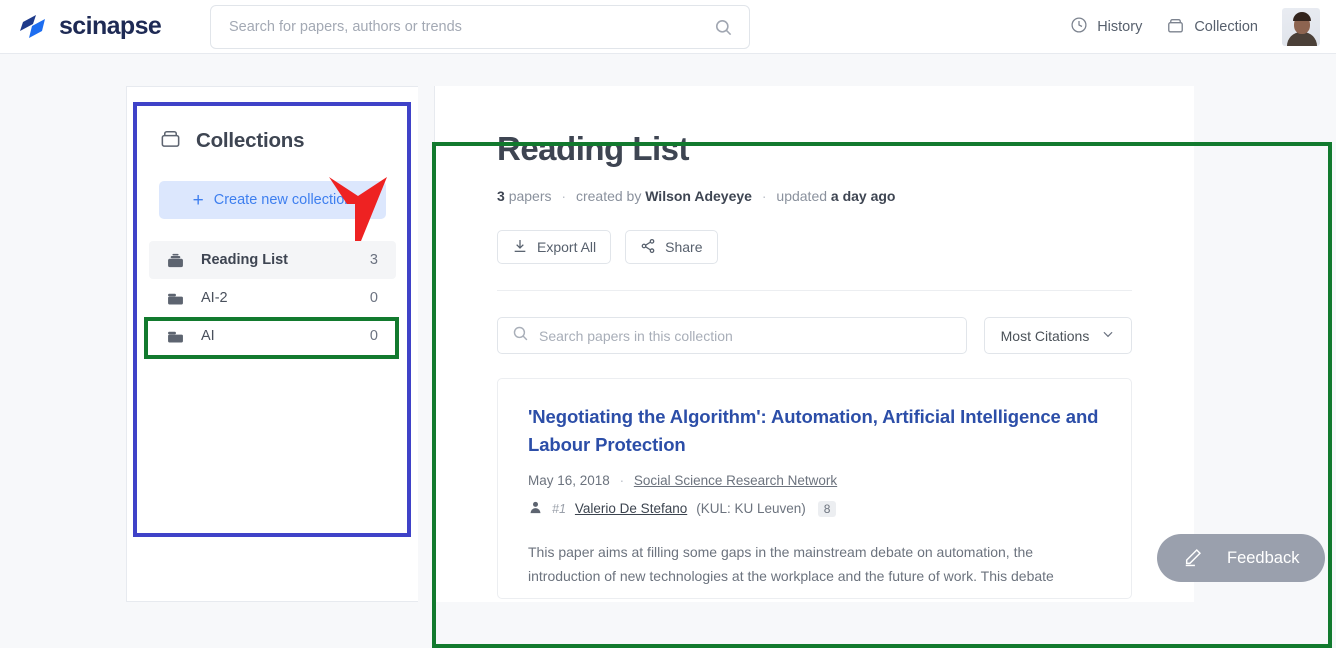 Image resolution: width=1336 pixels, height=648 pixels. I want to click on author-rank: #1, so click(559, 508).